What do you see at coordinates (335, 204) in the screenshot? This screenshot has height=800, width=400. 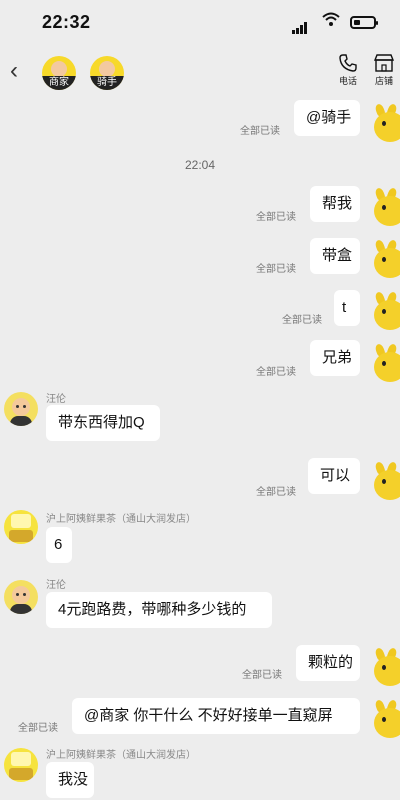 I see `message-bubble-sent: 帮我` at bounding box center [335, 204].